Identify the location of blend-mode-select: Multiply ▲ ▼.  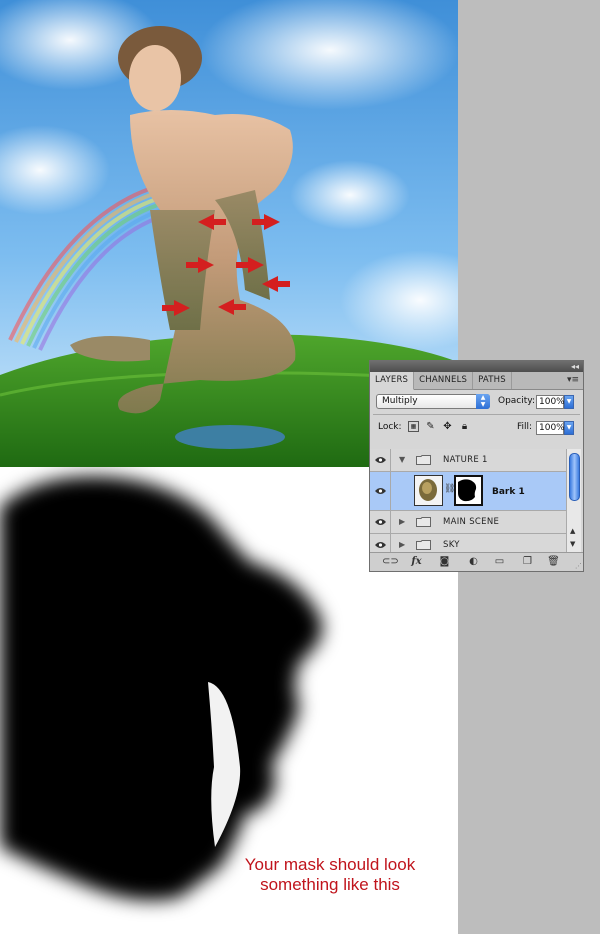
(433, 401).